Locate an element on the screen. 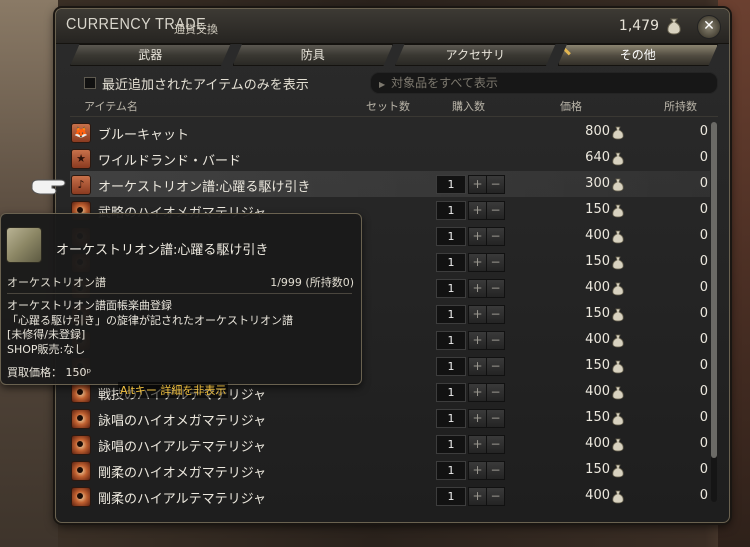 The height and width of the screenshot is (547, 750). column-headers: アイテム名 セット数 購入数 価格 所持数 is located at coordinates (394, 106).